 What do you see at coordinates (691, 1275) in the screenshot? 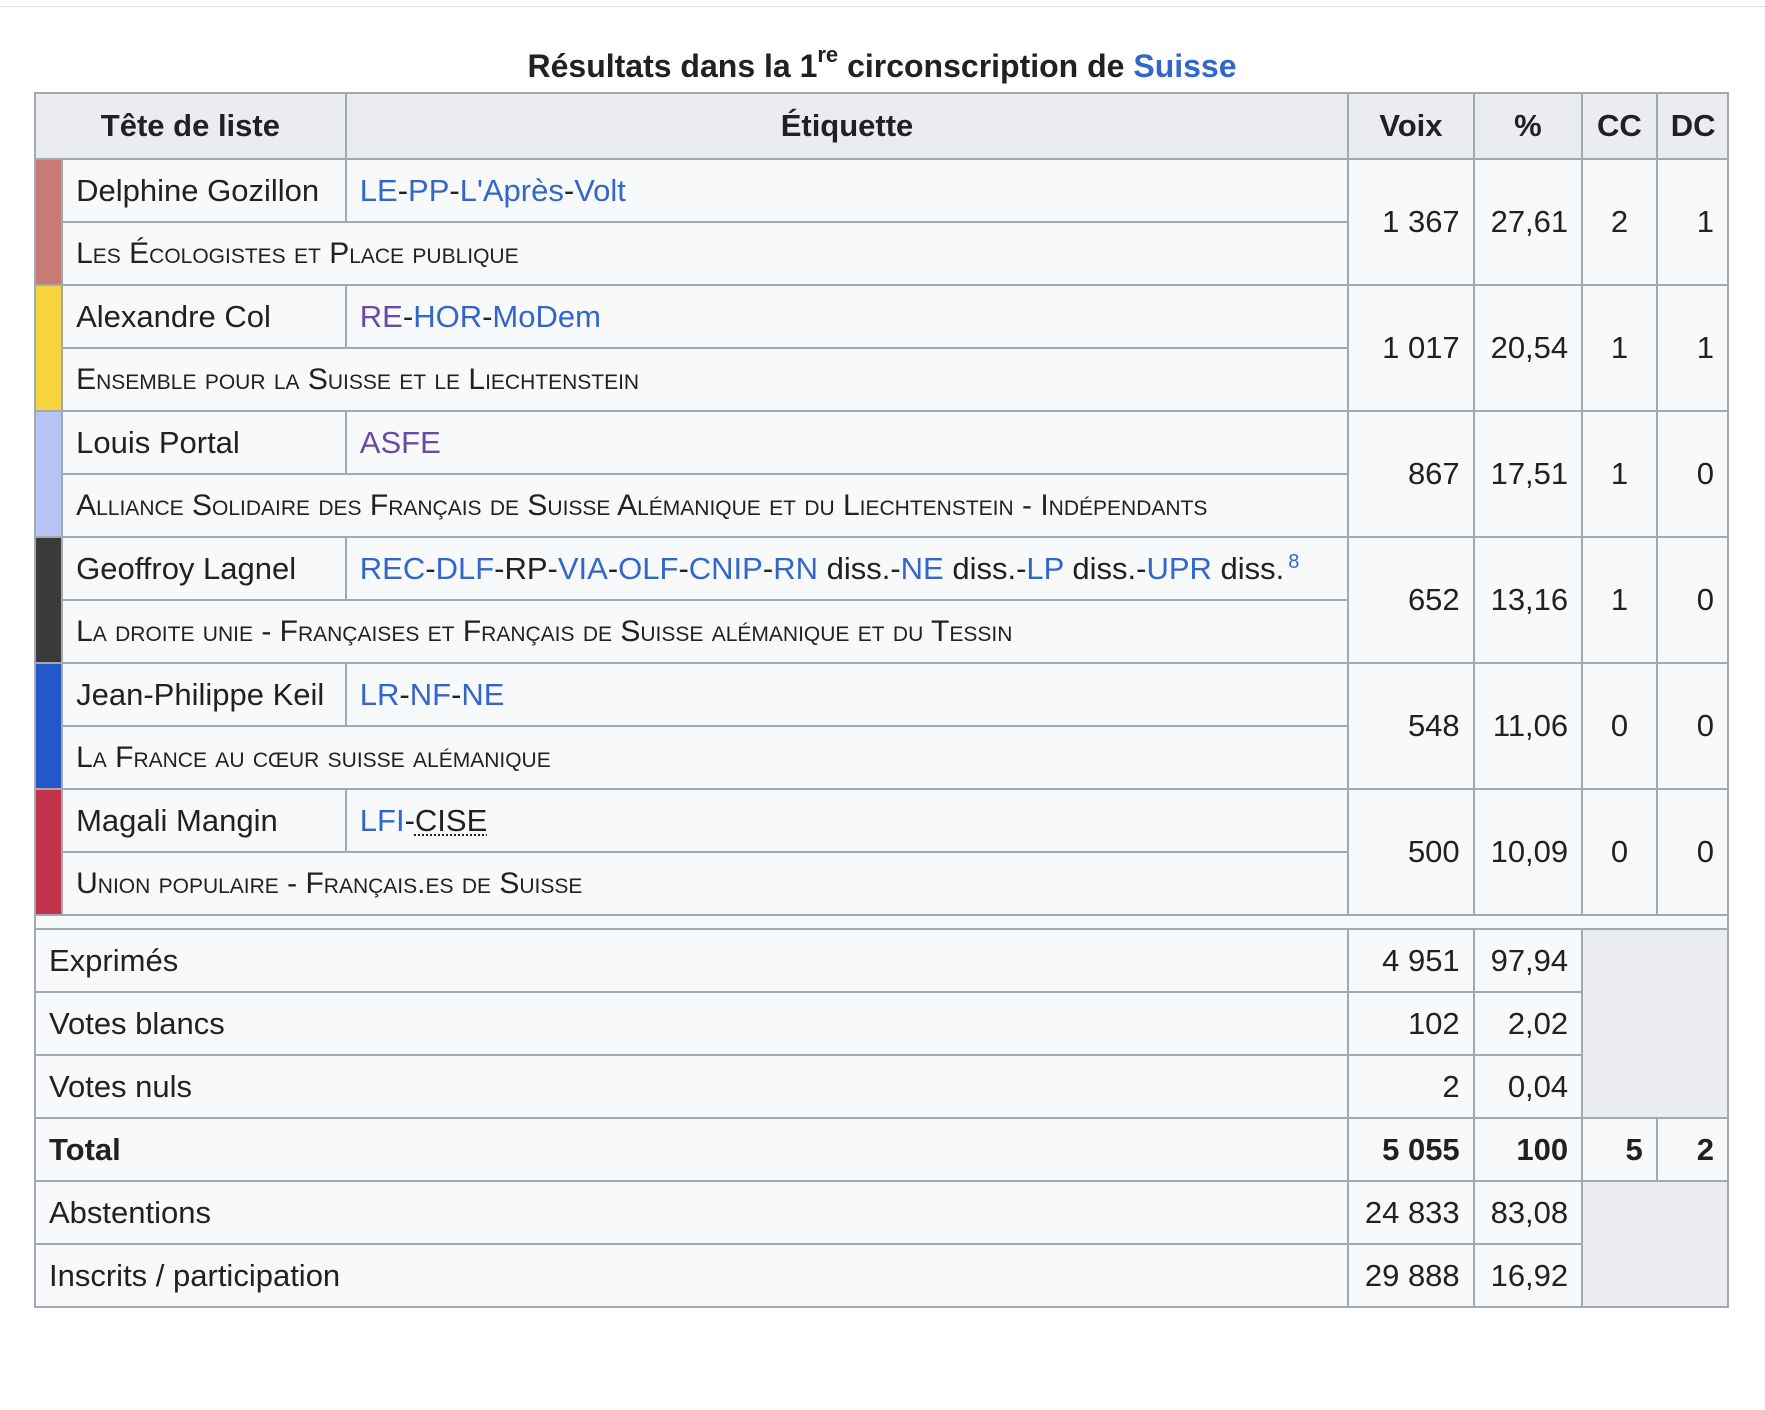
I see `summary-label: Inscrits / participation` at bounding box center [691, 1275].